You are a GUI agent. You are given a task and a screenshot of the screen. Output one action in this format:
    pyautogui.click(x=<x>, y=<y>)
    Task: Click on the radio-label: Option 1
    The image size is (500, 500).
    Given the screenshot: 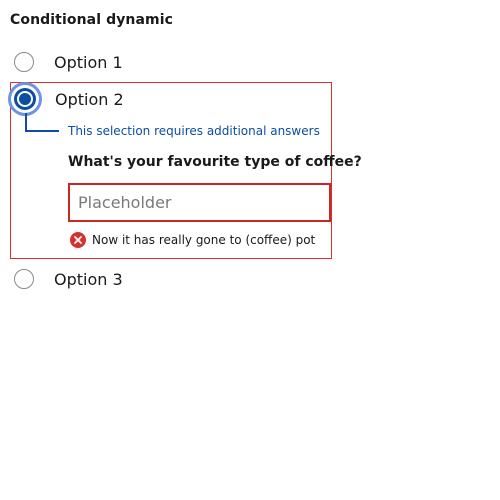 What is the action you would take?
    pyautogui.click(x=88, y=62)
    